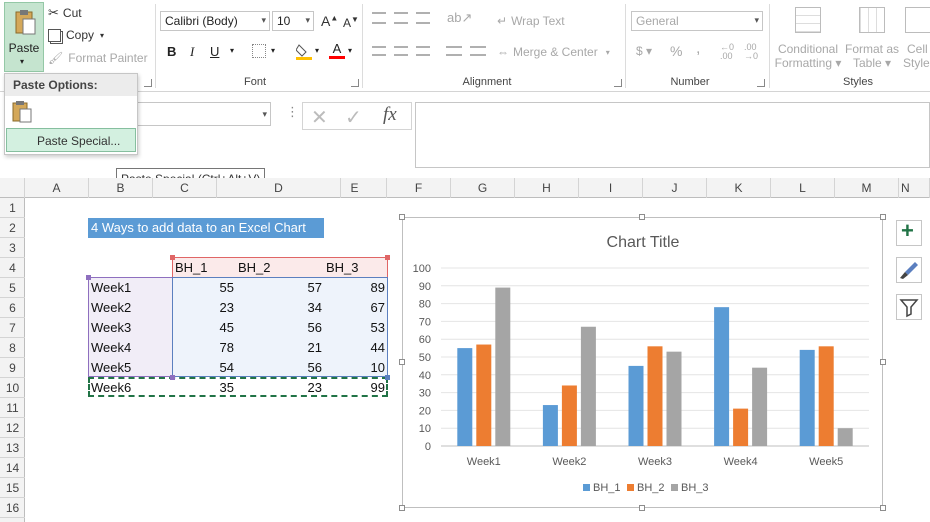  I want to click on value-cell: 44, so click(355, 348).